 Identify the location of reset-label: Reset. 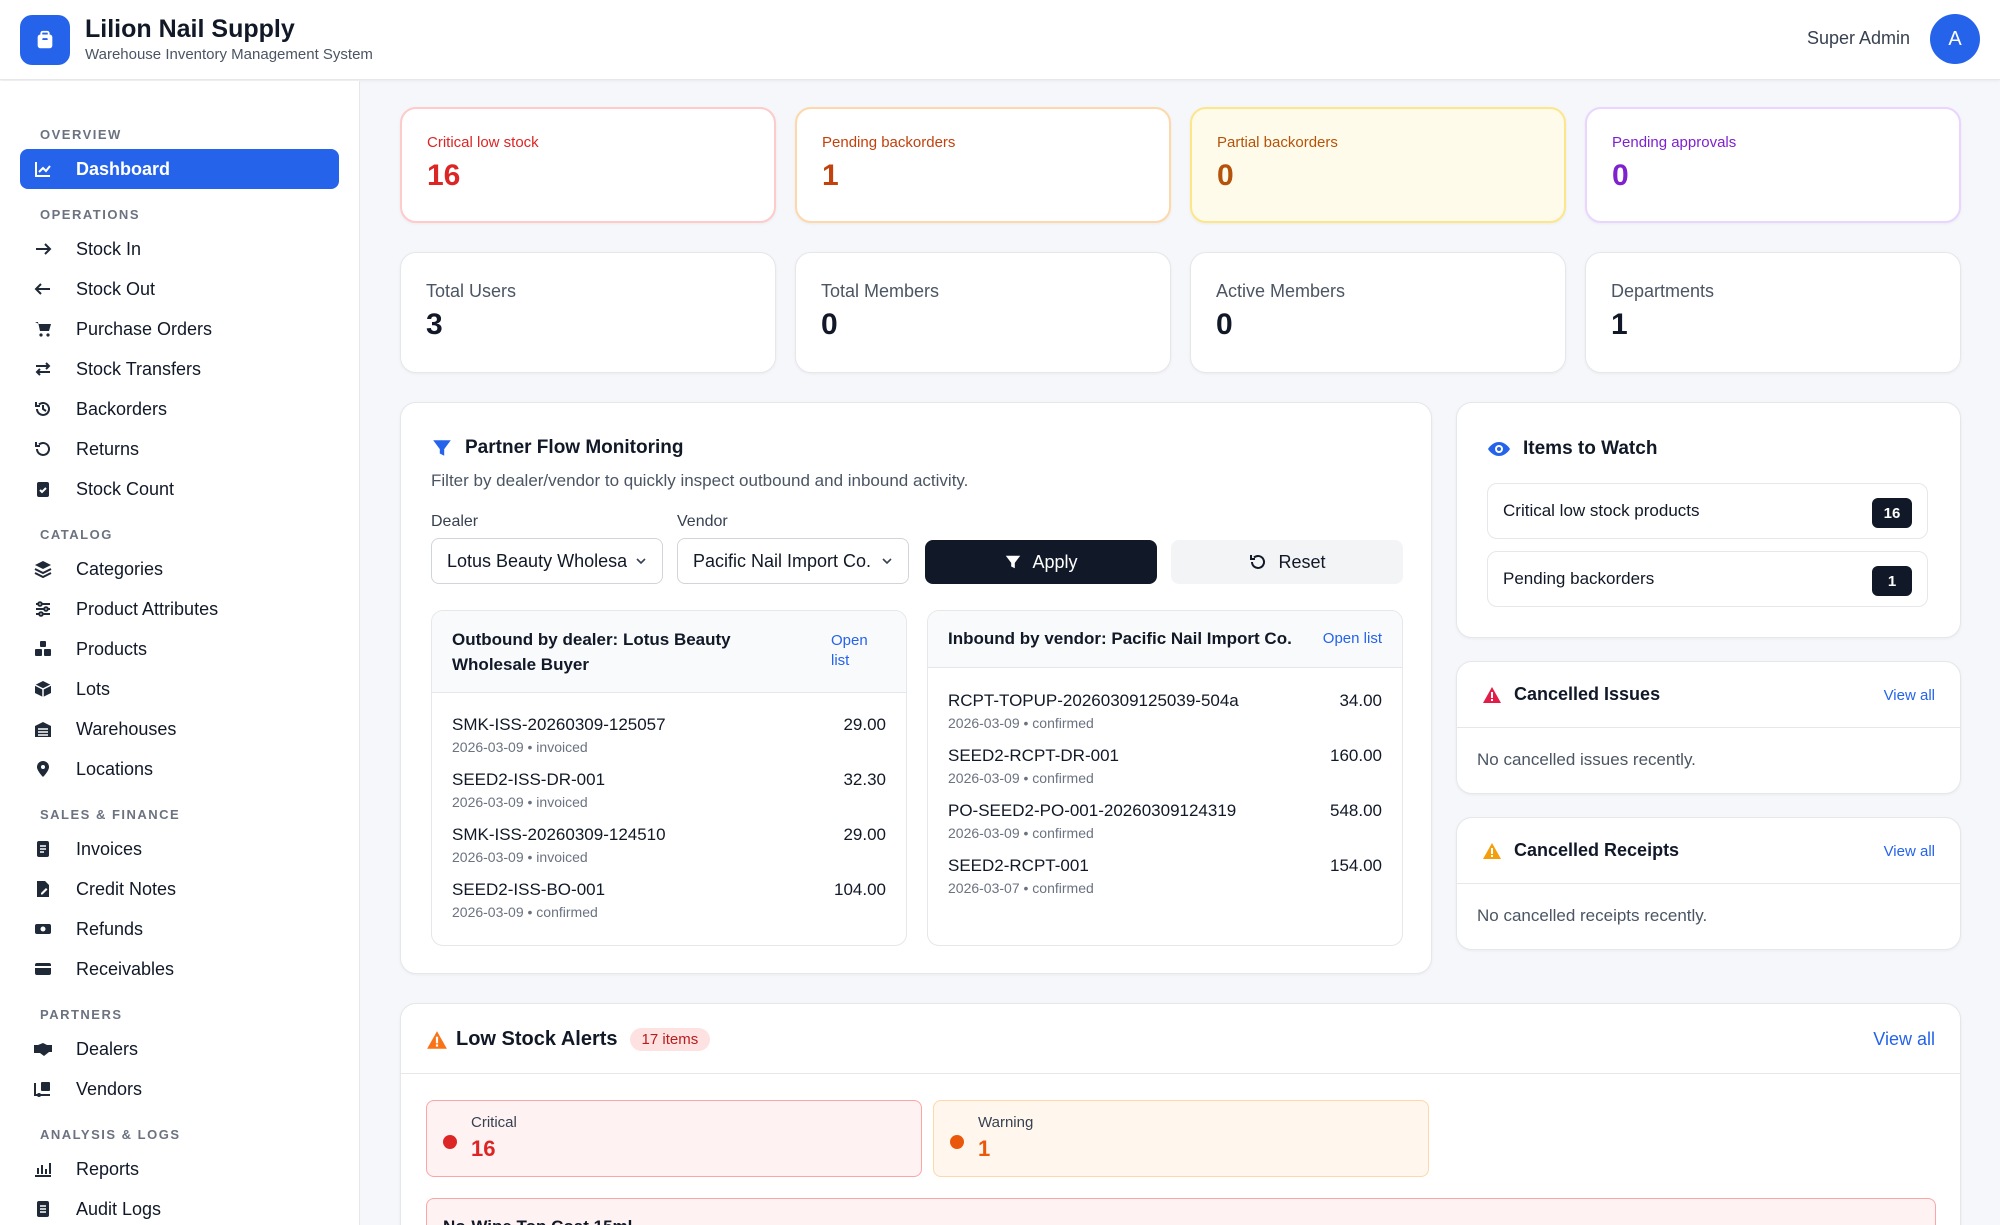
(1302, 561).